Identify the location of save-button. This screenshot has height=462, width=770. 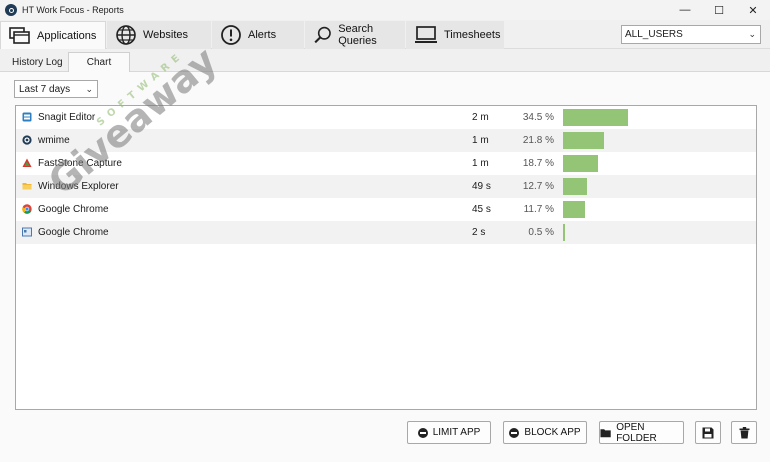
(708, 432).